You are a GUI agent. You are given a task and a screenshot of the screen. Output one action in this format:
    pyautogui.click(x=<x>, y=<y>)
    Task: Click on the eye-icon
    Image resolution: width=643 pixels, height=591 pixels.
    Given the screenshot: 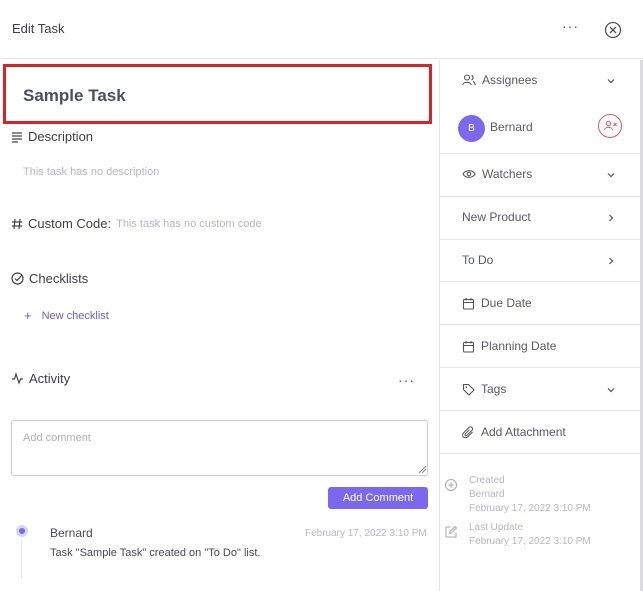 What is the action you would take?
    pyautogui.click(x=469, y=174)
    